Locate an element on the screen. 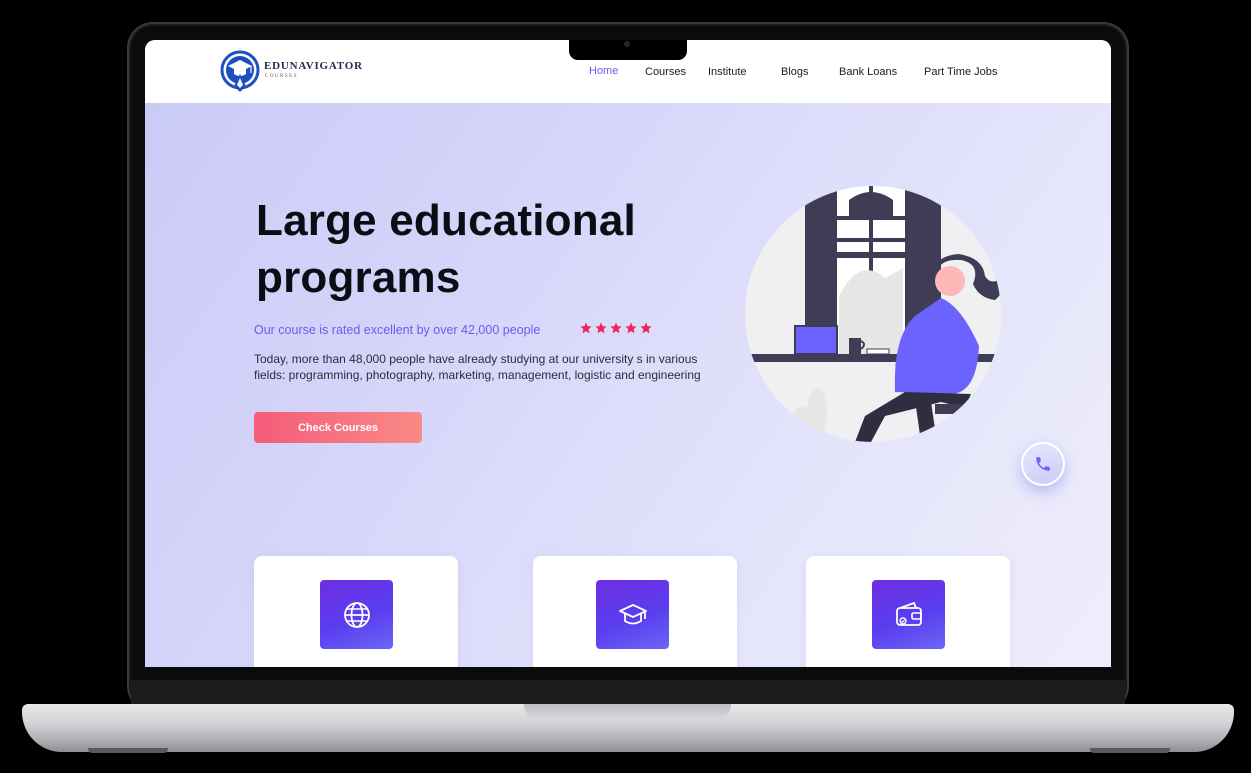  wallet-icon is located at coordinates (909, 613).